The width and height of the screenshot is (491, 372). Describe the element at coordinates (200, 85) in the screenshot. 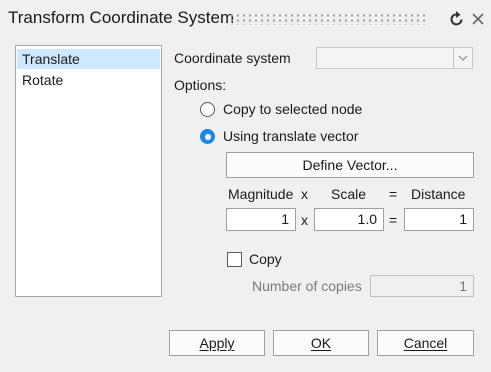

I see `options-label: Options:` at that location.